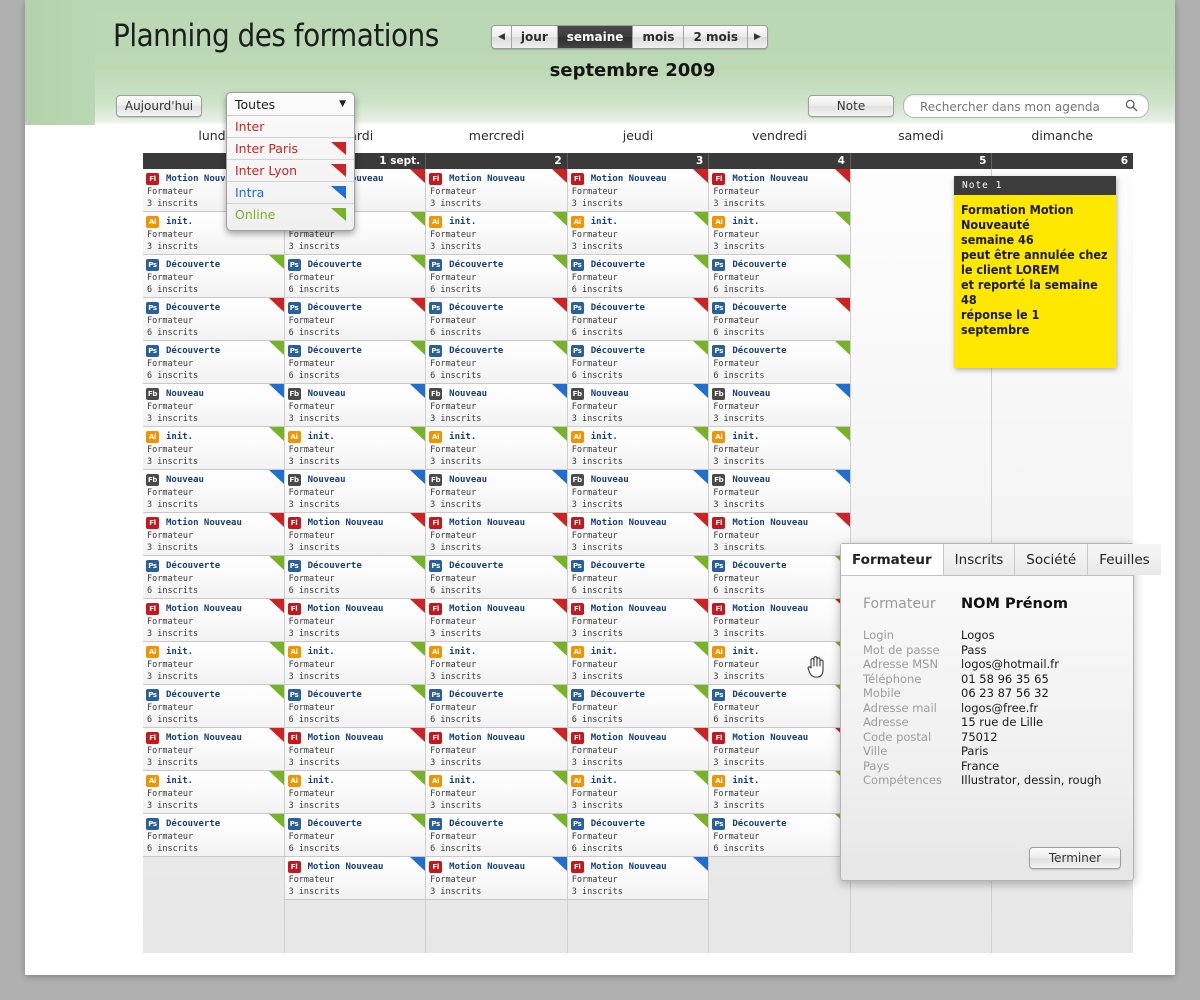  I want to click on date-cell-3: 3, so click(639, 161).